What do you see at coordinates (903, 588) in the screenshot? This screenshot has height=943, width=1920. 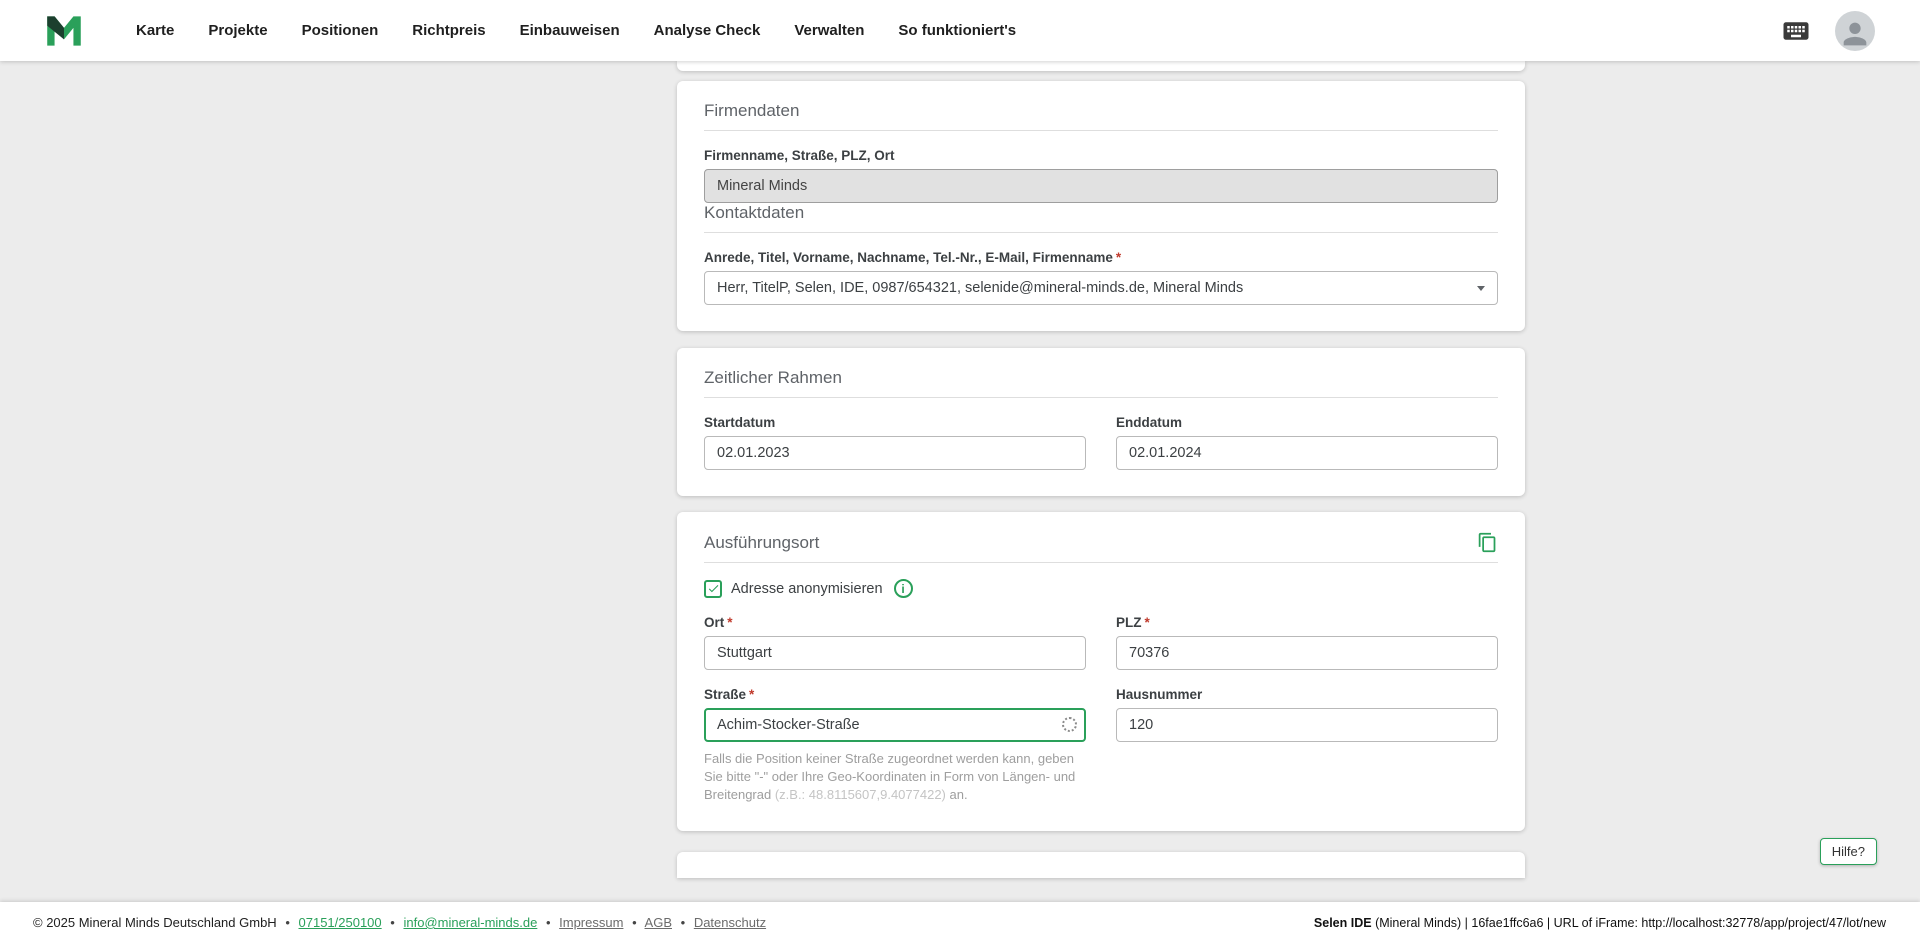 I see `info-icon: i` at bounding box center [903, 588].